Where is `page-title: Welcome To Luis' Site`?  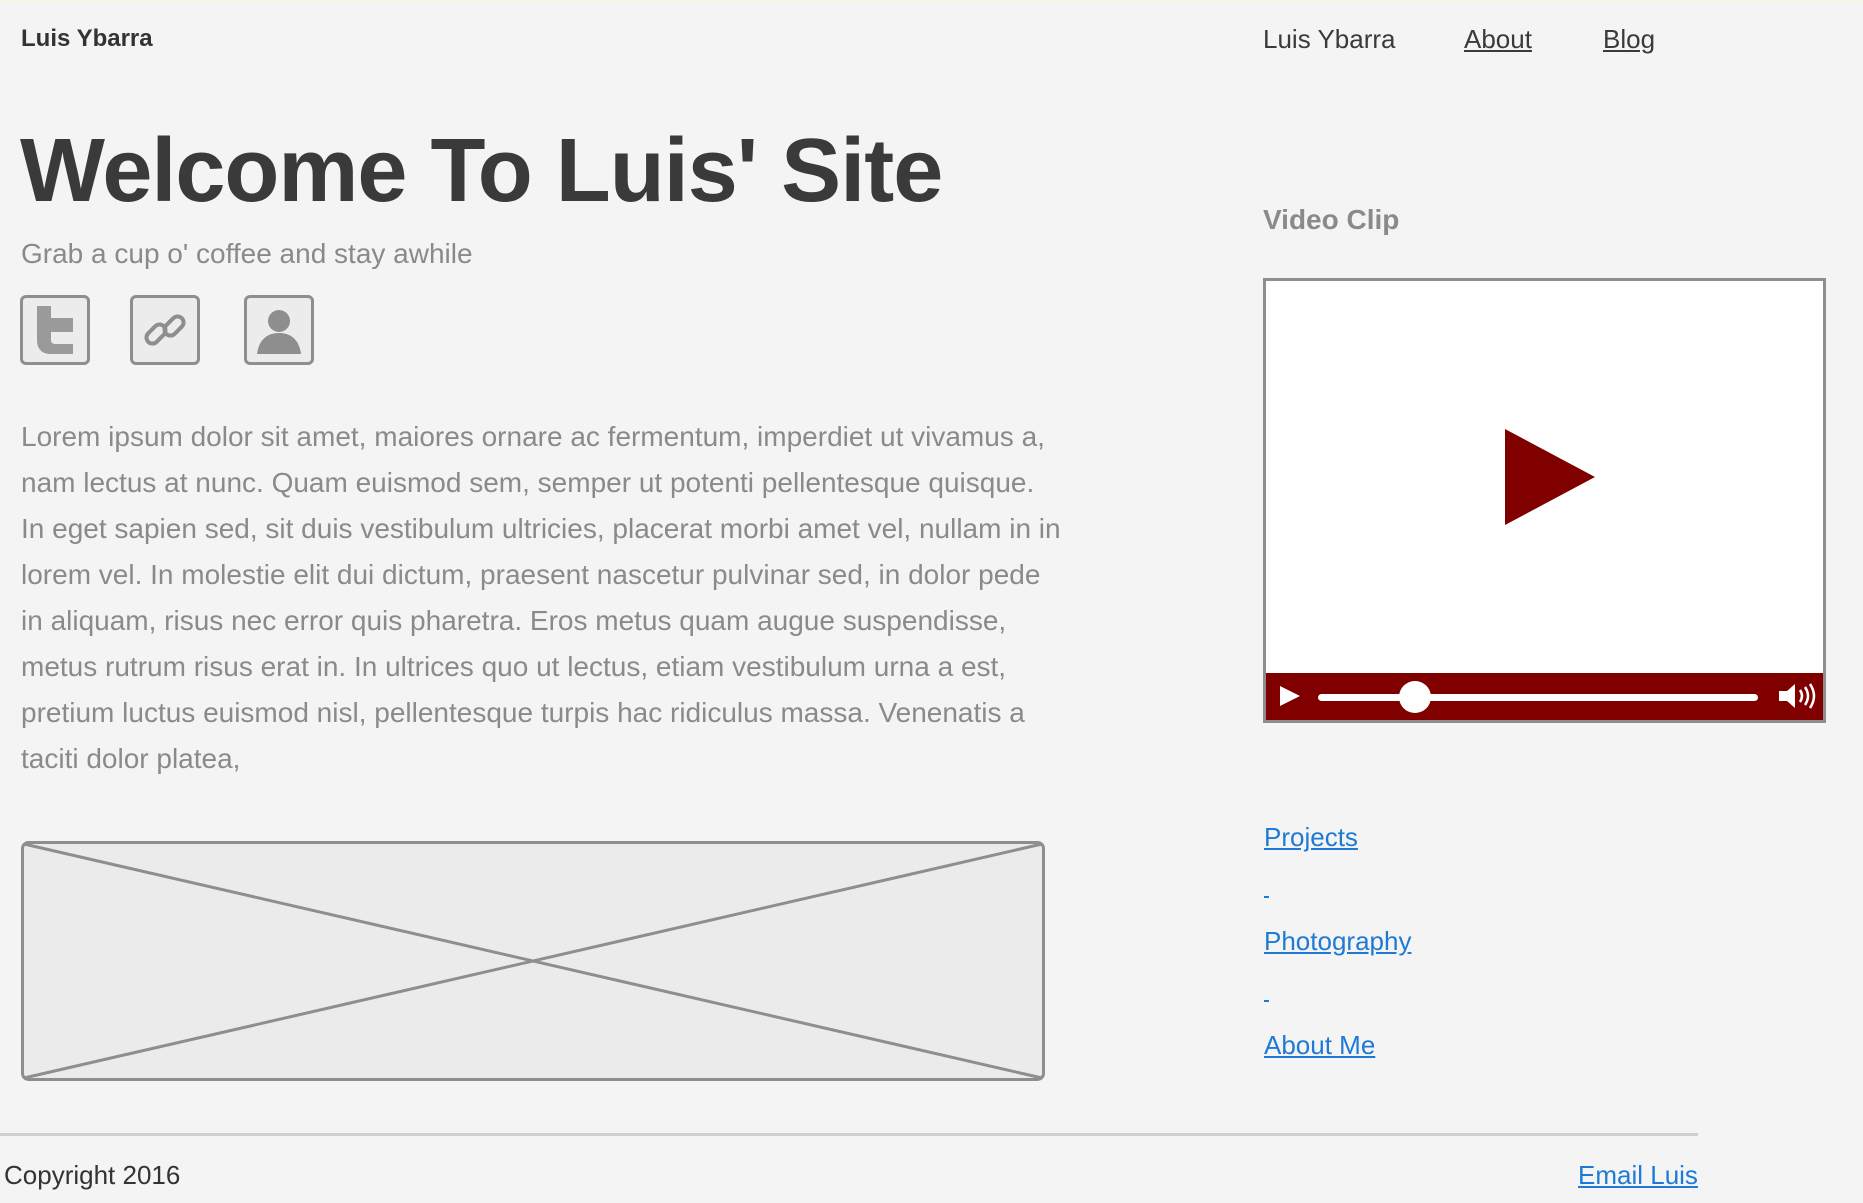 page-title: Welcome To Luis' Site is located at coordinates (481, 171).